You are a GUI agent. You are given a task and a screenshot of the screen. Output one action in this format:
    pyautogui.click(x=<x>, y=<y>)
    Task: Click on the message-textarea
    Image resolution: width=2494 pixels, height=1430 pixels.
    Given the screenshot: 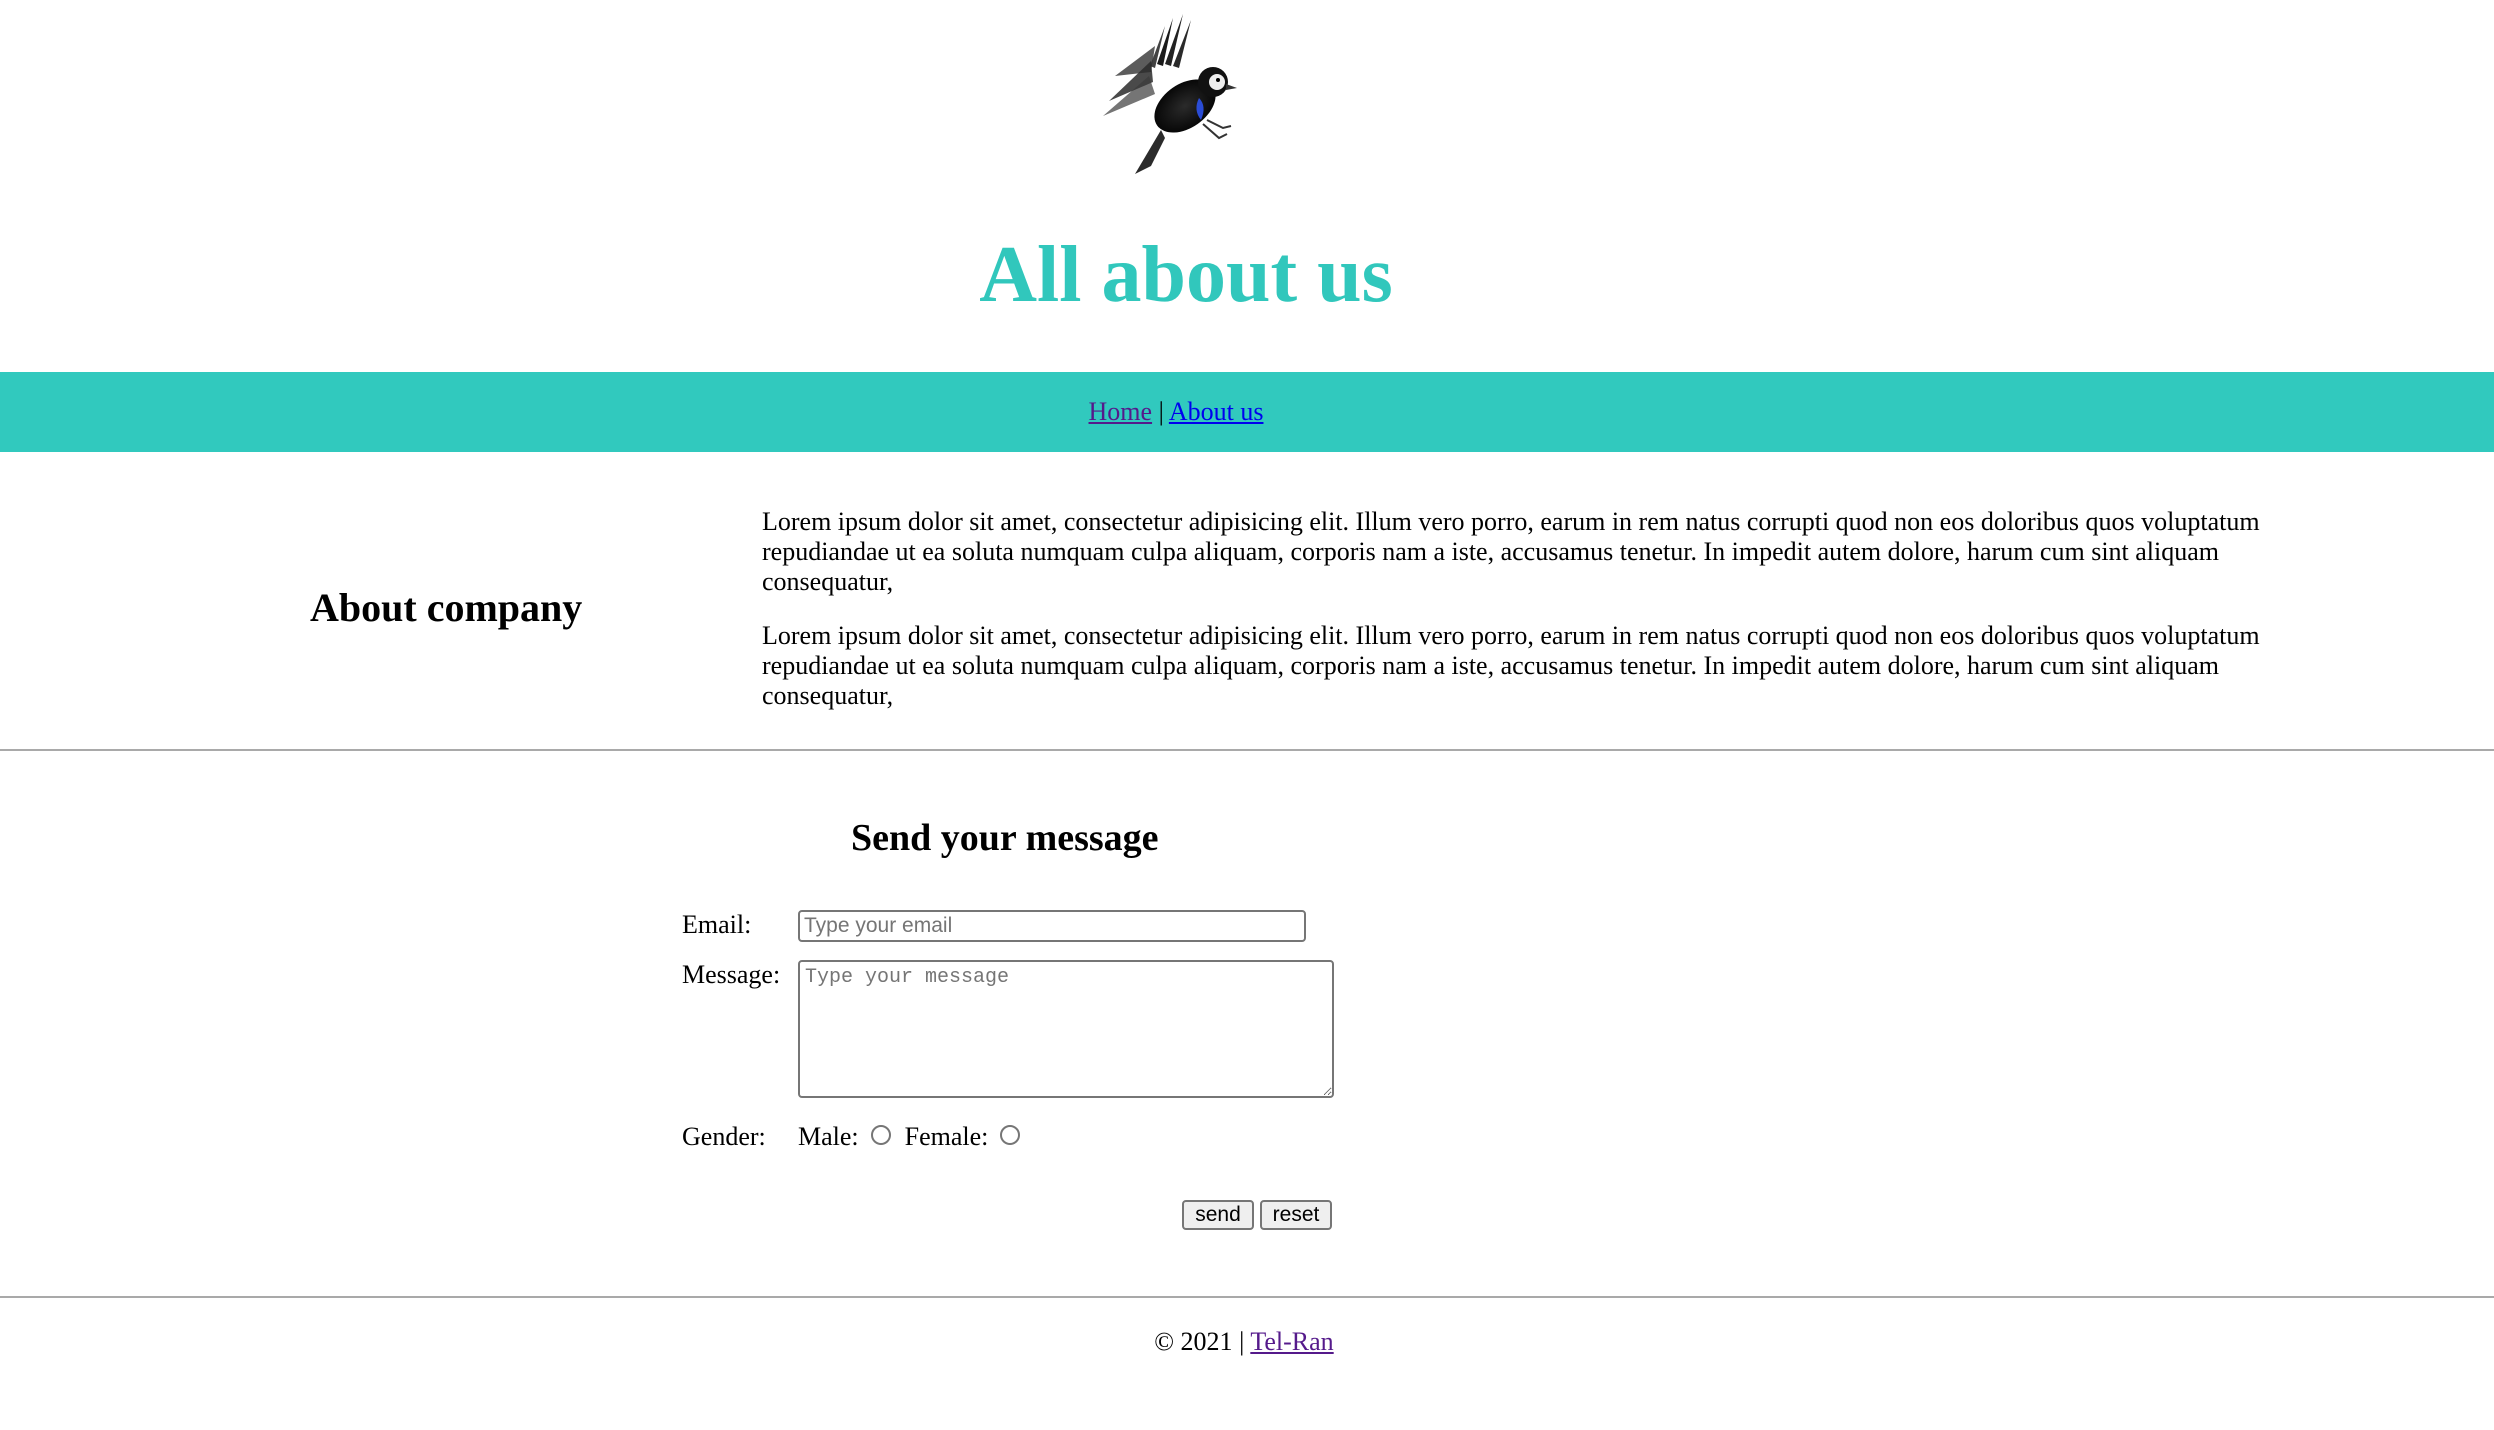 What is the action you would take?
    pyautogui.click(x=1066, y=1029)
    